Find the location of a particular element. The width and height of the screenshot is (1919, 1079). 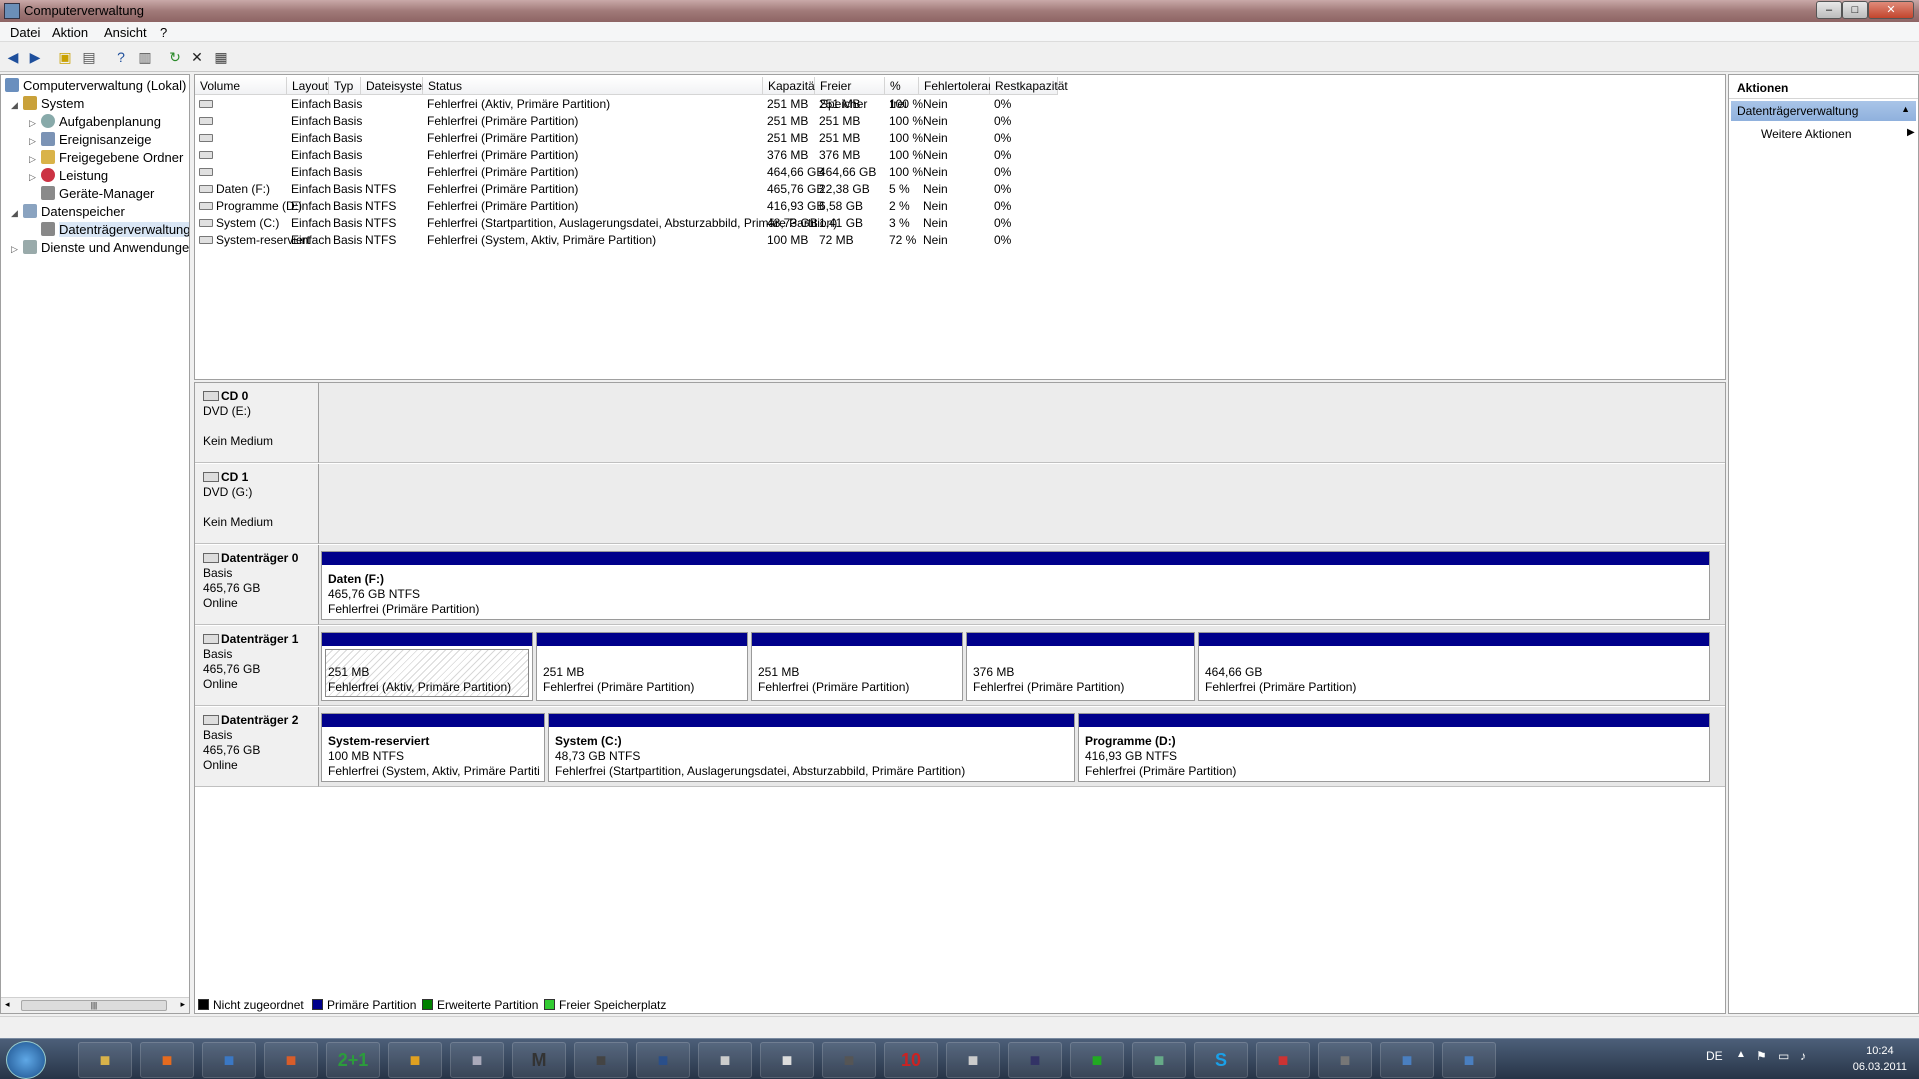

table-cell: 100 MB is located at coordinates (787, 240).